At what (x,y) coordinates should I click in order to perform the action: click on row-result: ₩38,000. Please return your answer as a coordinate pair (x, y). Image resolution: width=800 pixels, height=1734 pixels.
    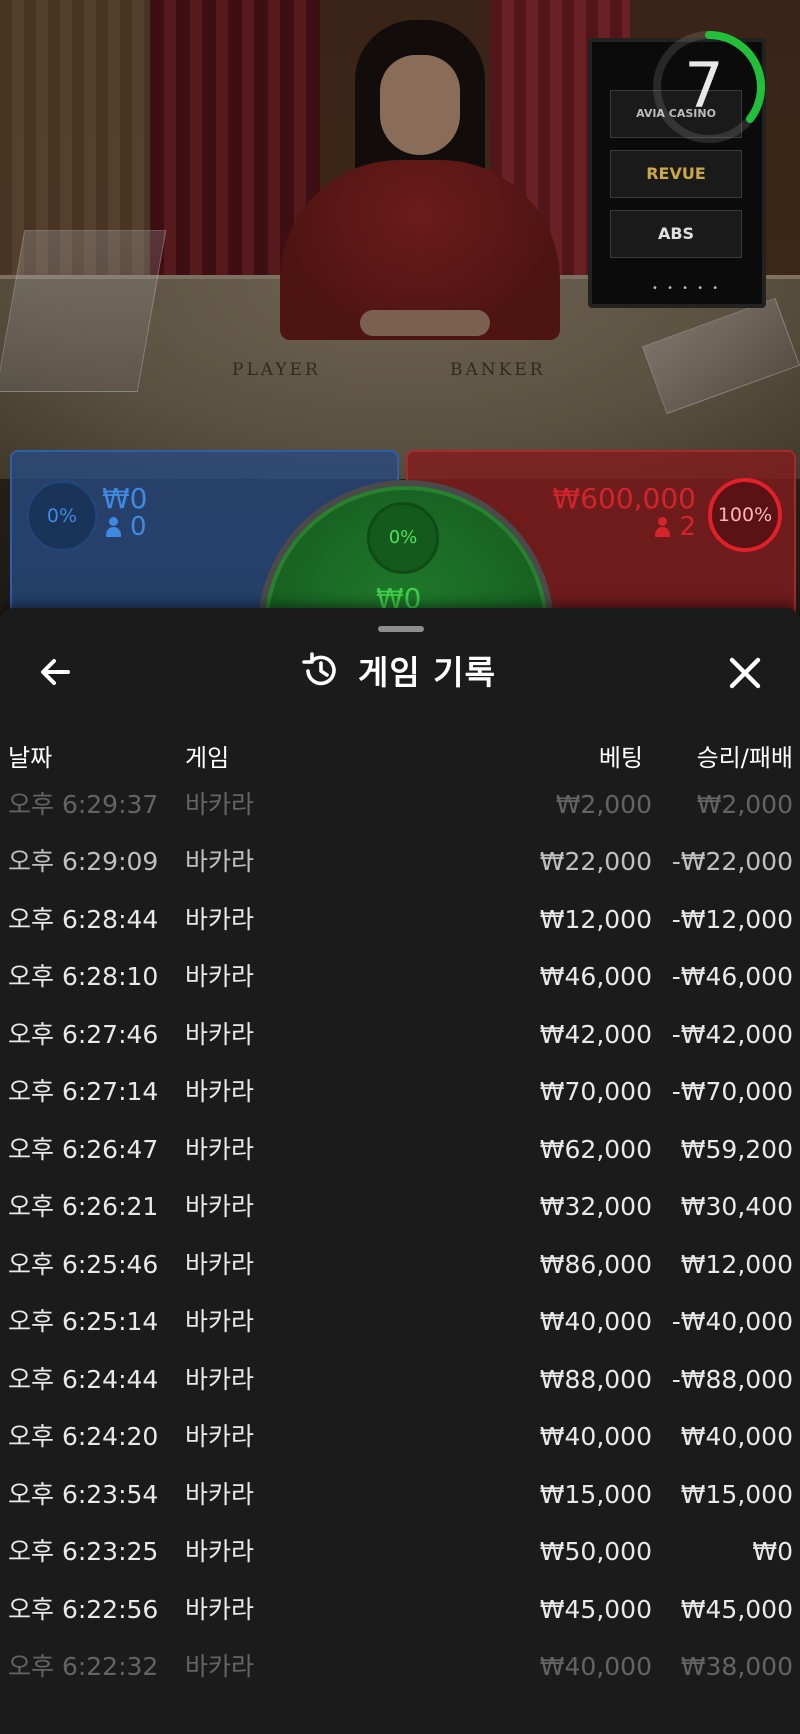
    Looking at the image, I should click on (736, 1666).